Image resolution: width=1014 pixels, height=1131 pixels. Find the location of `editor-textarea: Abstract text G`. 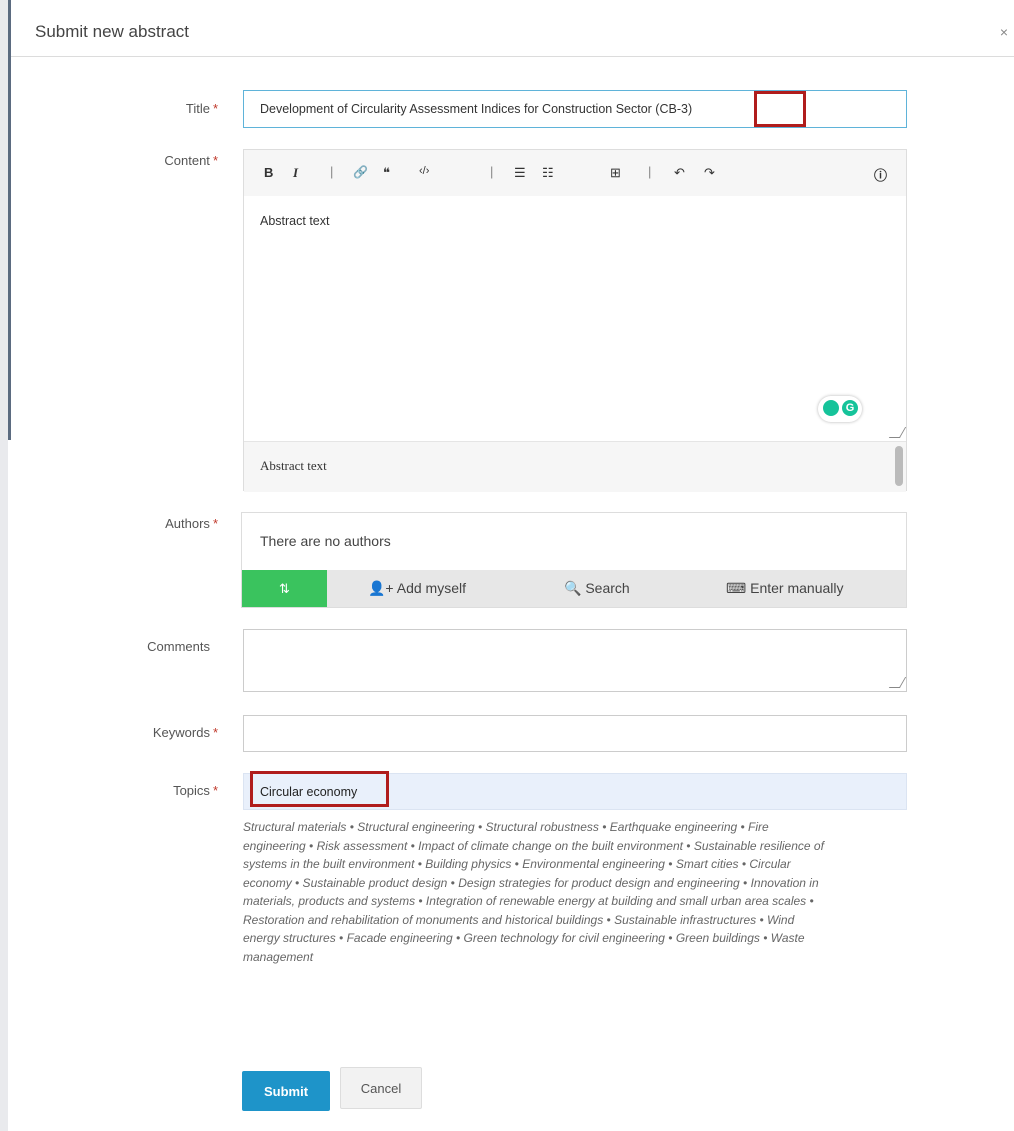

editor-textarea: Abstract text G is located at coordinates (575, 318).